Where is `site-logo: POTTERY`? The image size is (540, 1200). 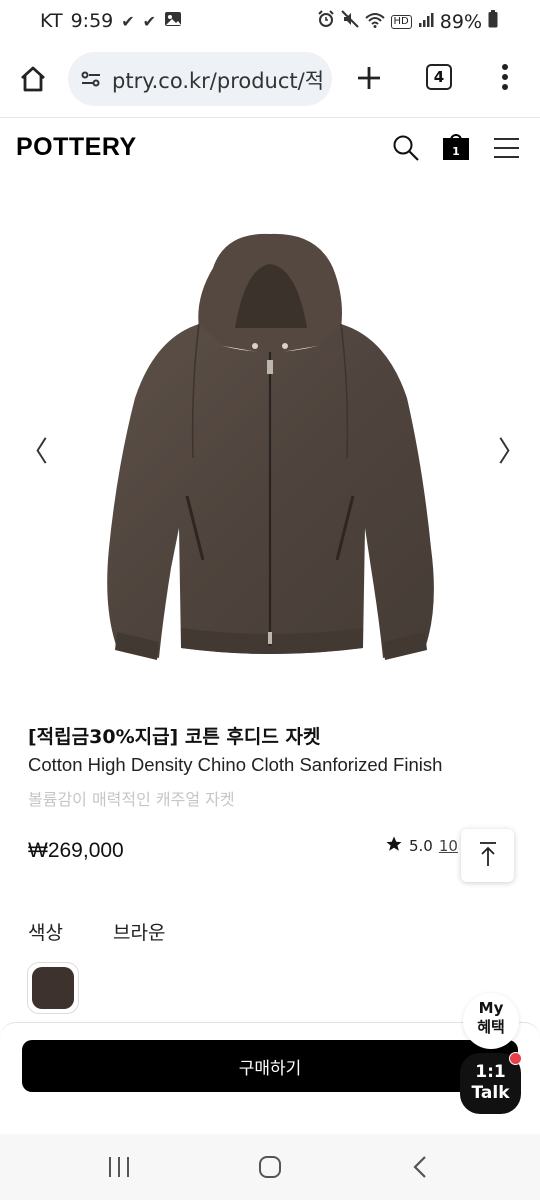
site-logo: POTTERY is located at coordinates (76, 147).